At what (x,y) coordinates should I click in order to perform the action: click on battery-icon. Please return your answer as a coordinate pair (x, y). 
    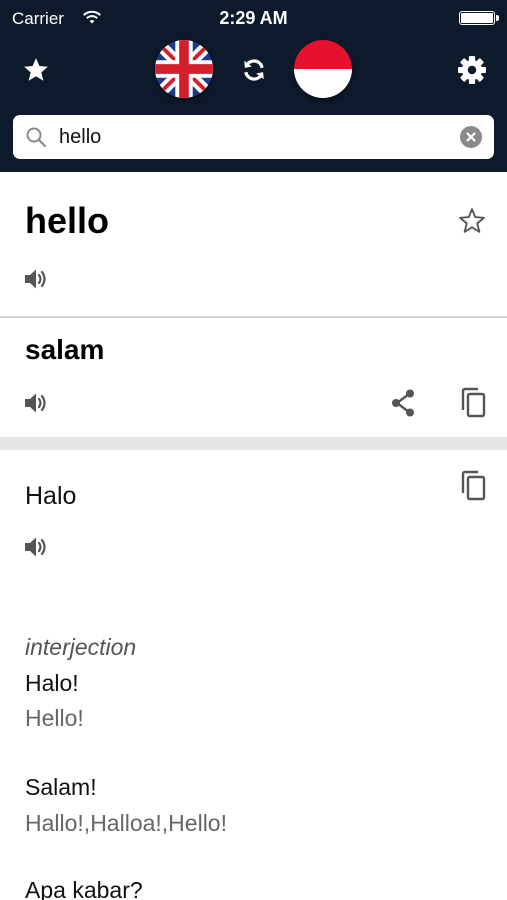
    Looking at the image, I should click on (479, 18).